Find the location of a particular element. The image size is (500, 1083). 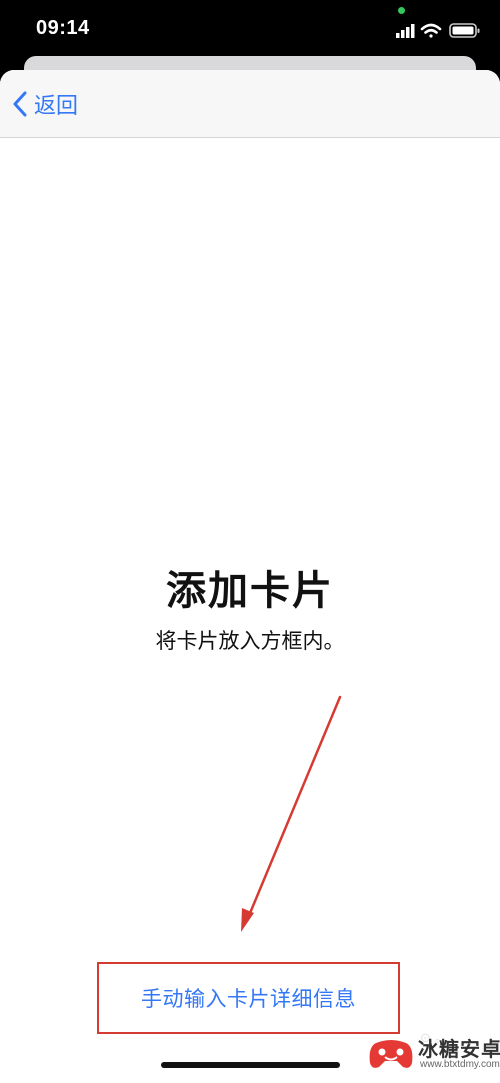

navigation-bar: 返回 is located at coordinates (250, 104).